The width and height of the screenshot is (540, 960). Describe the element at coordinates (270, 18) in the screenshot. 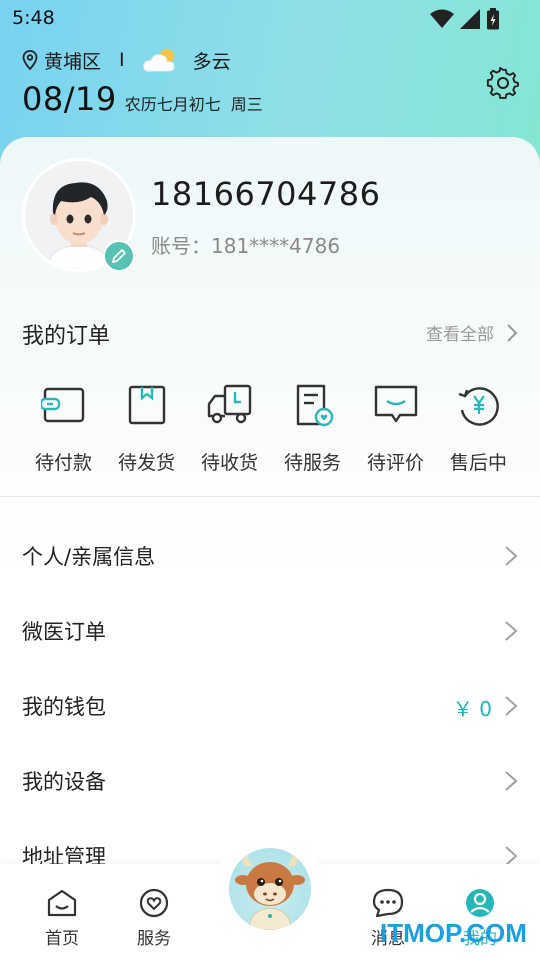

I see `status-bar: 5:48` at that location.